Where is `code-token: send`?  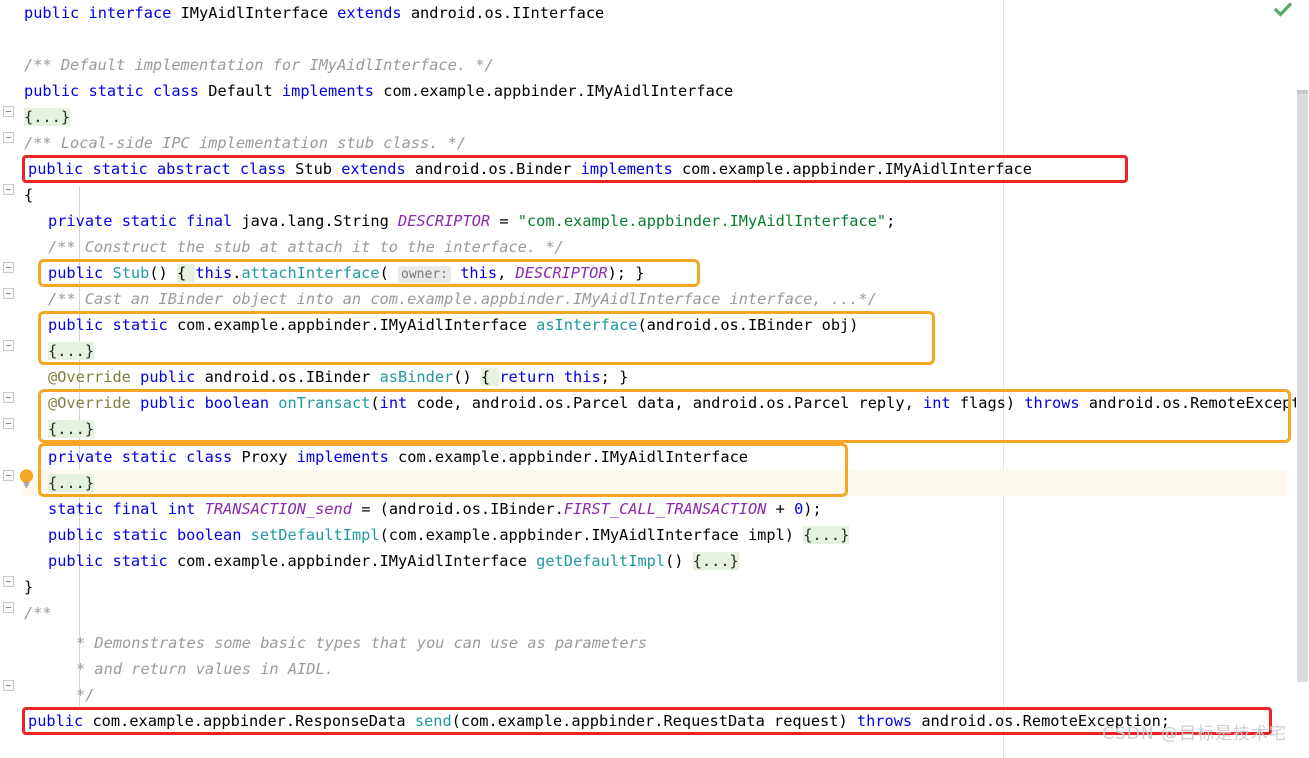 code-token: send is located at coordinates (433, 721).